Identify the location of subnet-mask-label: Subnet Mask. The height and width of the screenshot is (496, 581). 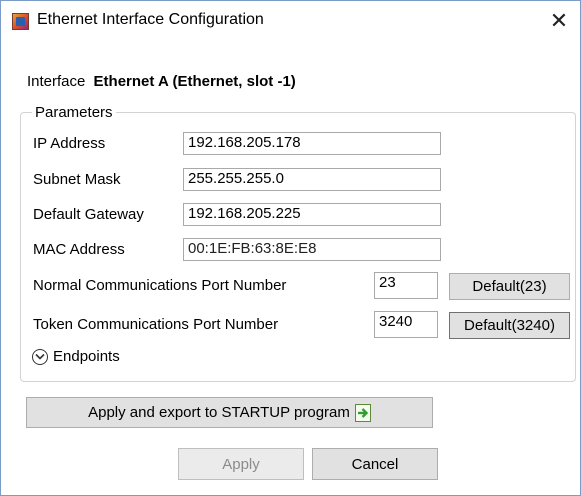
(77, 179).